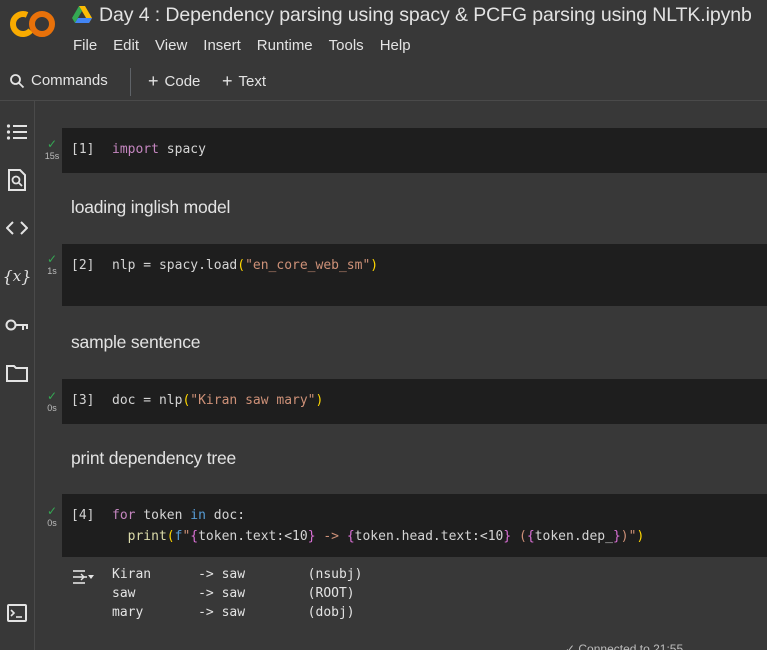 The image size is (767, 650). Describe the element at coordinates (17, 180) in the screenshot. I see `find-replace-icon` at that location.